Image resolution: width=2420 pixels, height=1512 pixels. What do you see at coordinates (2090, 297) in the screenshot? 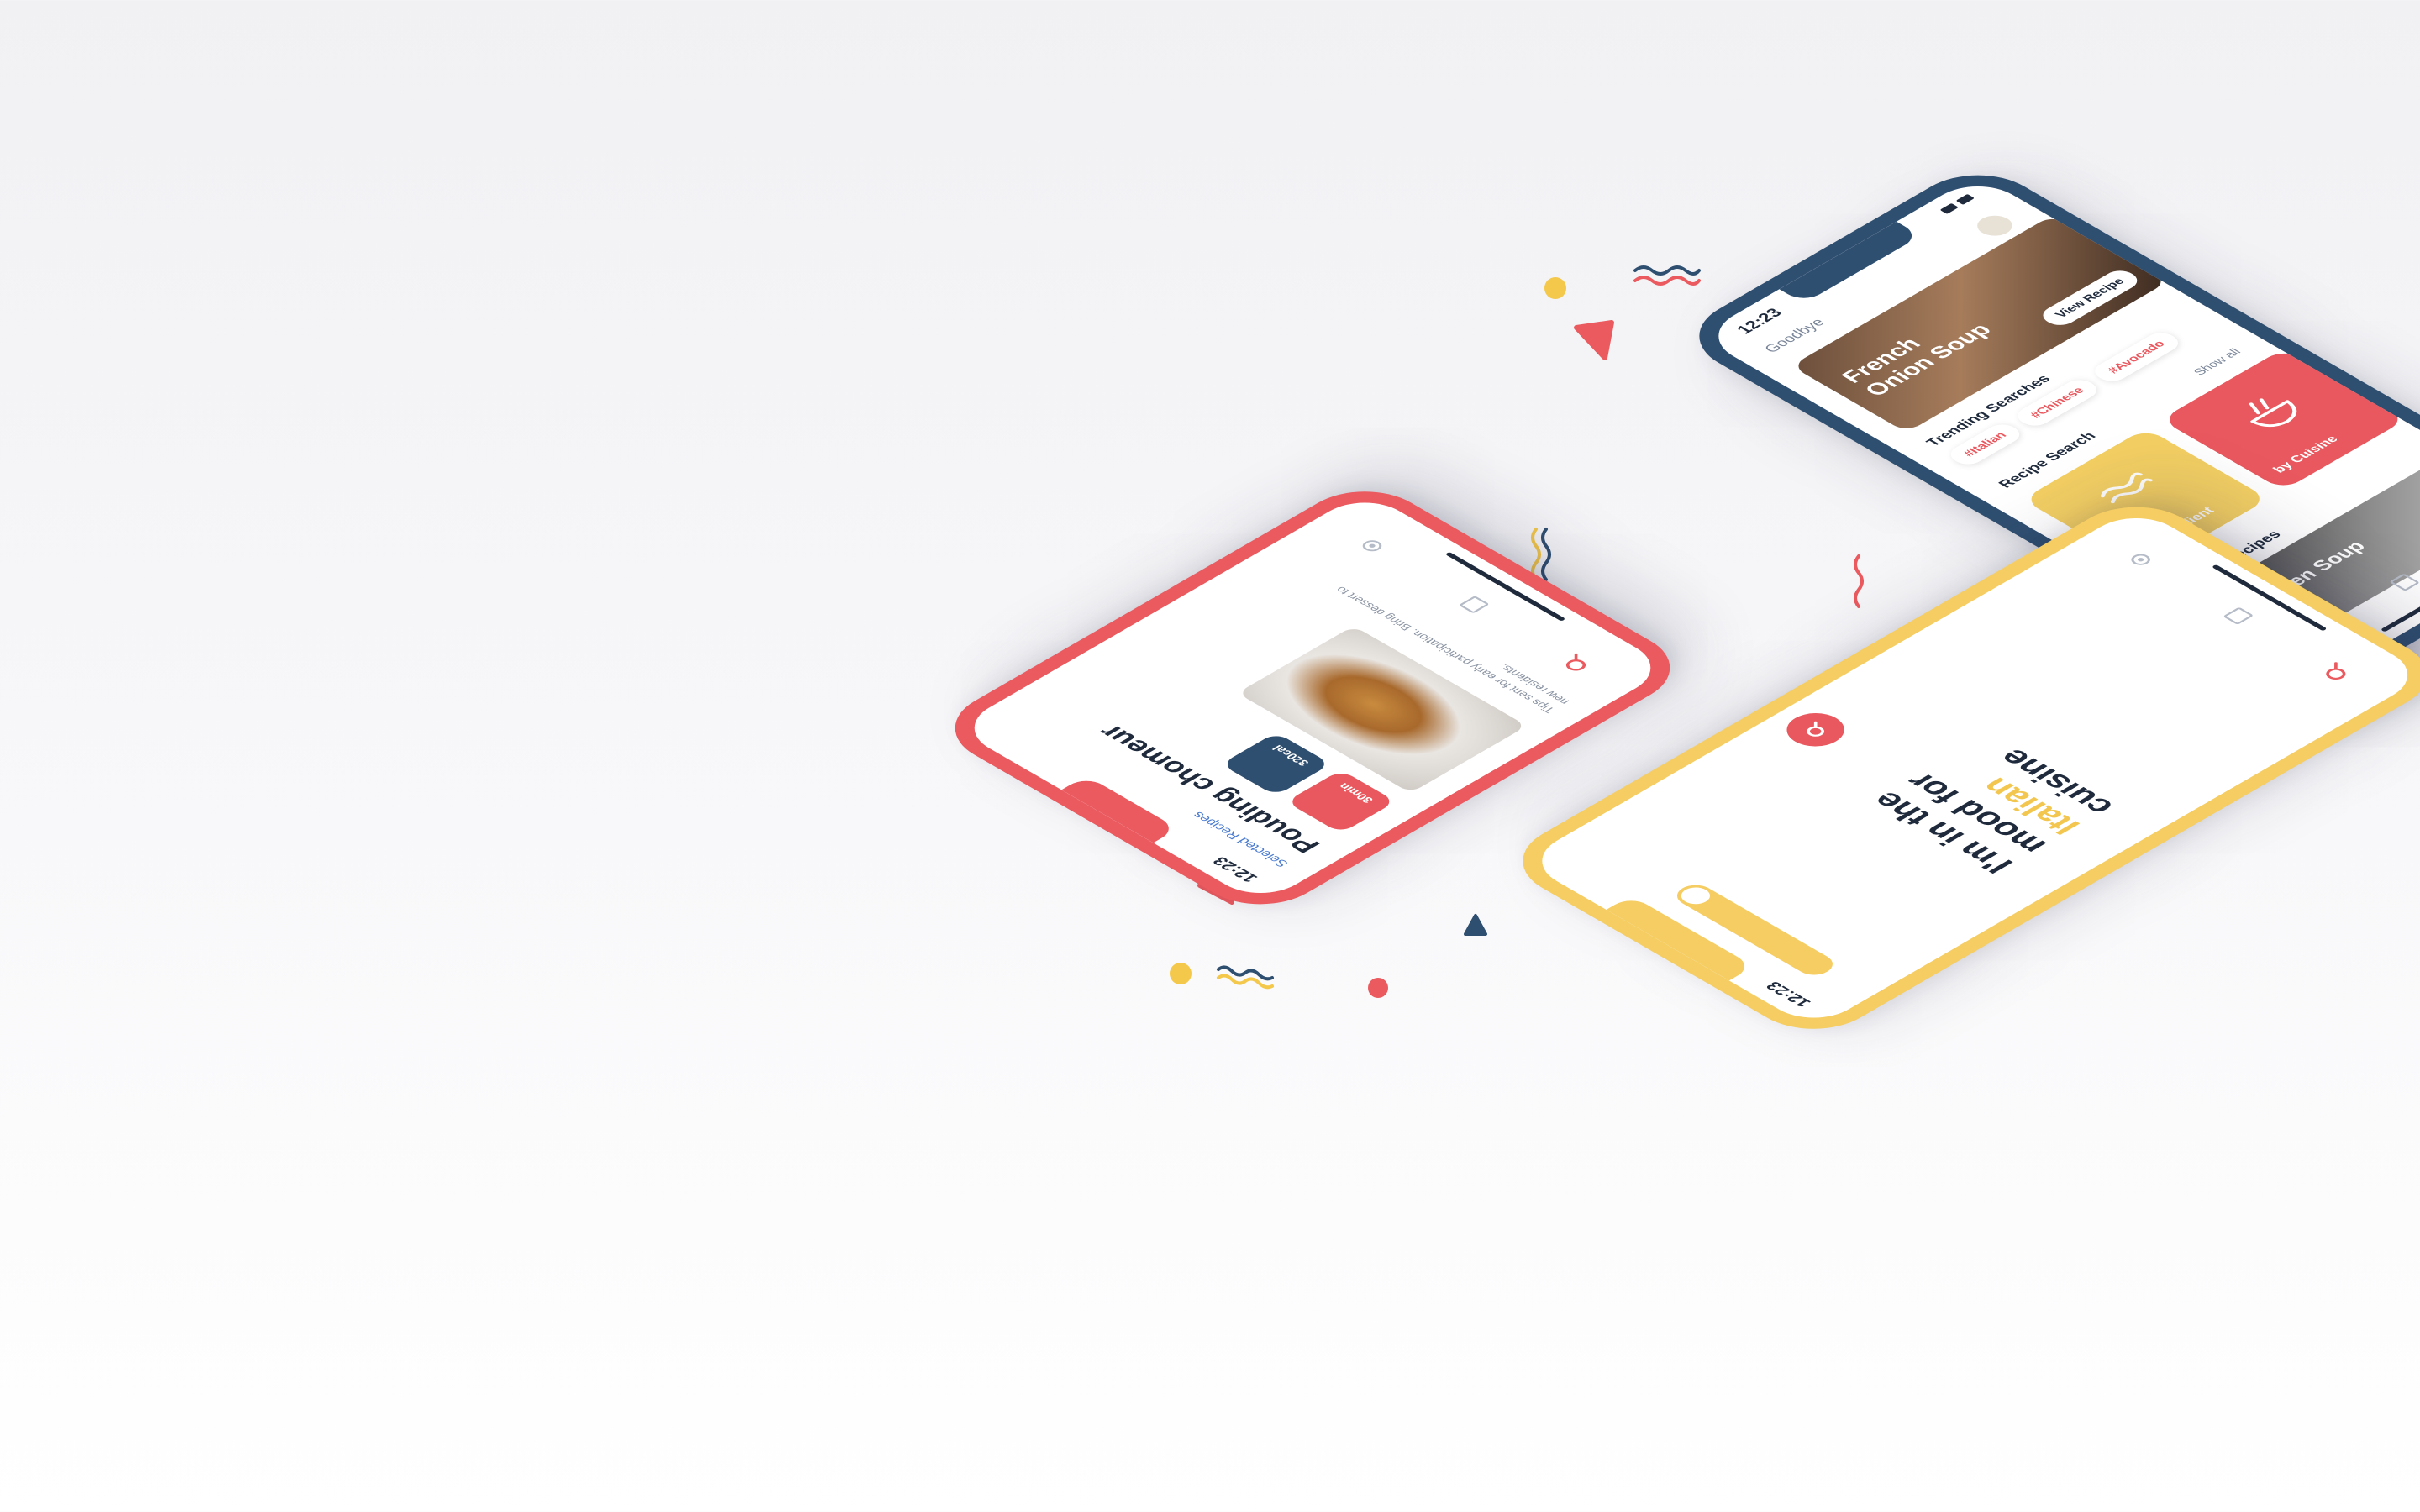
I see `view-recipe-button: View Recipe` at bounding box center [2090, 297].